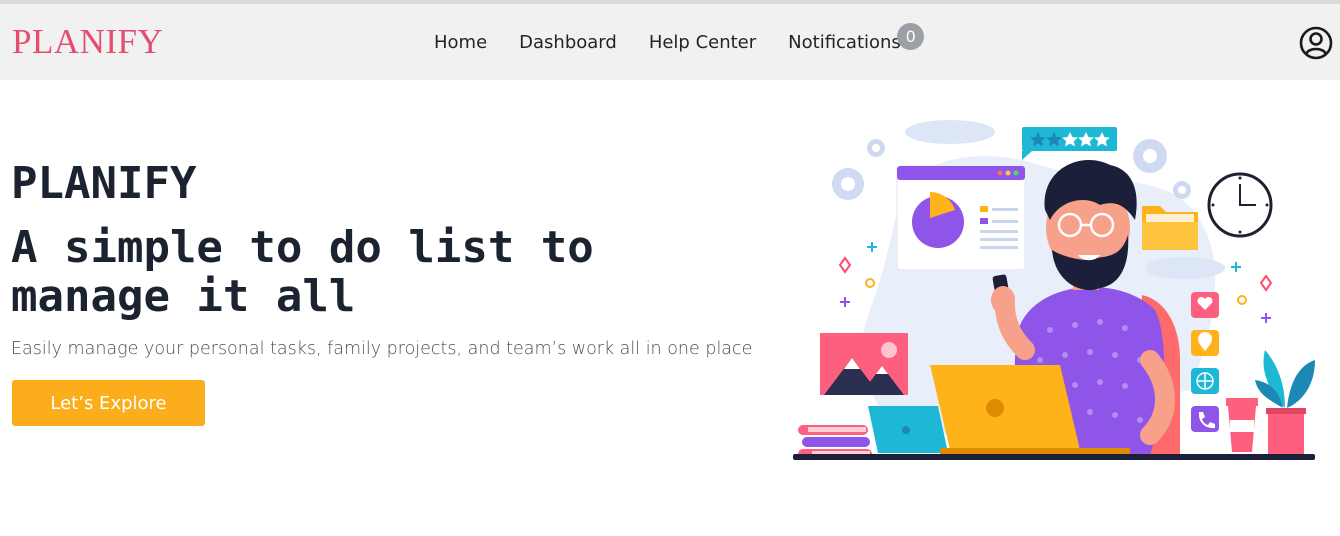  I want to click on folder-icon, so click(1170, 228).